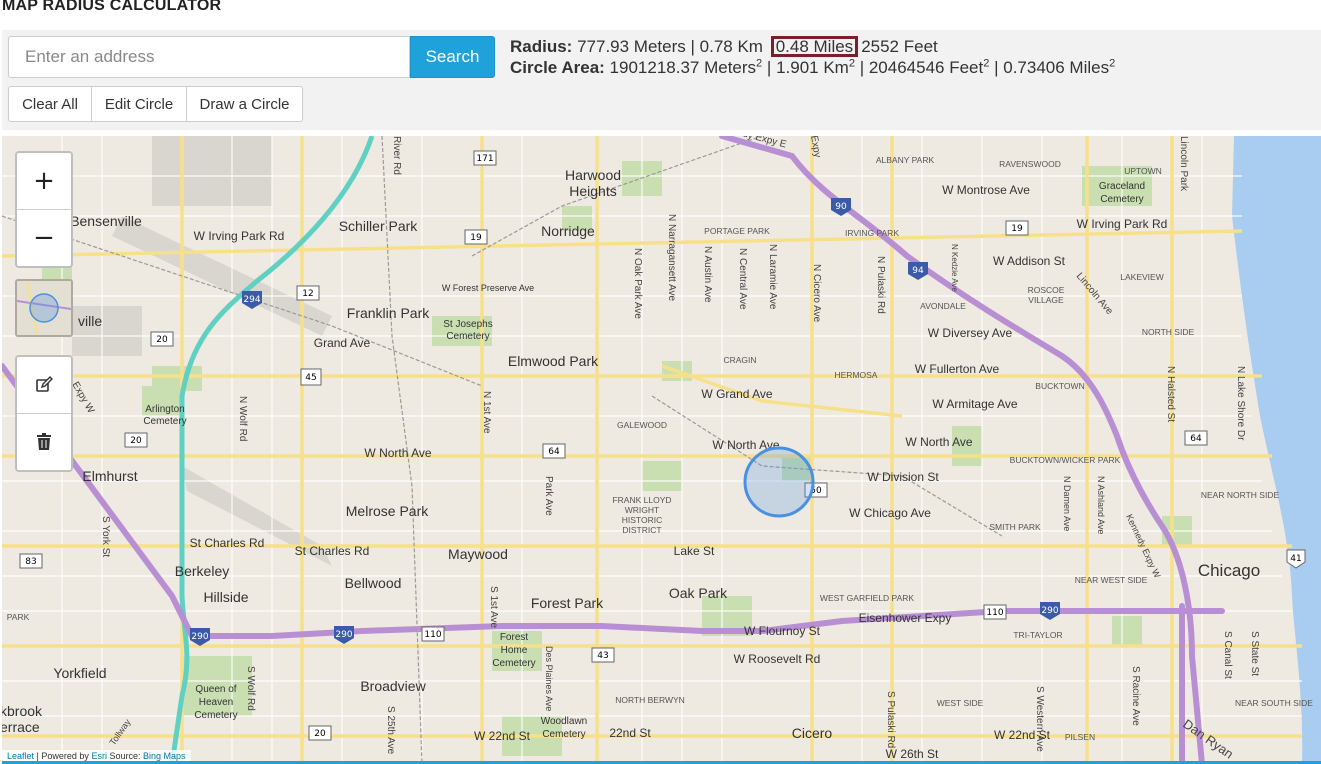  Describe the element at coordinates (1122, 186) in the screenshot. I see `svg-text: Graceland` at that location.